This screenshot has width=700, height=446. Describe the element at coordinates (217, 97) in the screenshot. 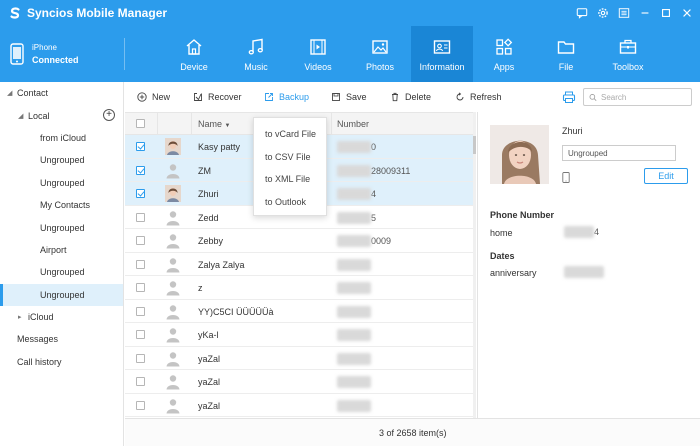

I see `recover-button: Recover` at that location.